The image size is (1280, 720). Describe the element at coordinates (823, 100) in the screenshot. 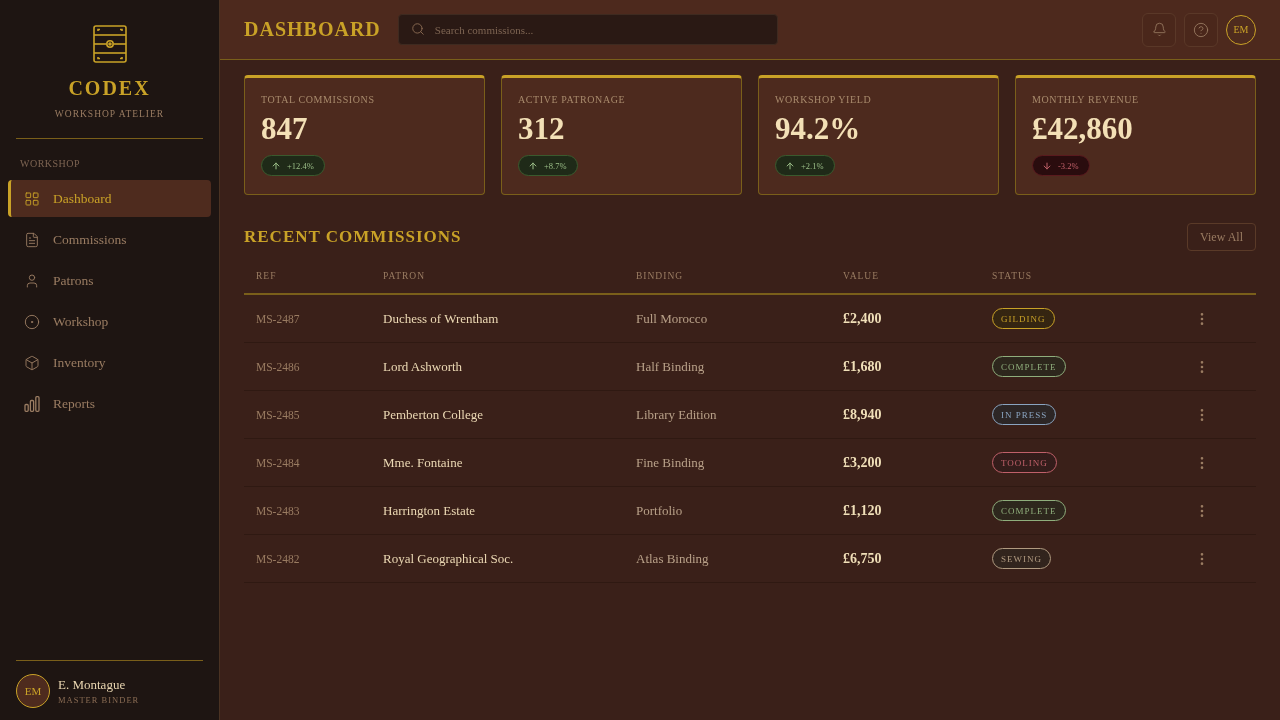

I see `stat-label: WORKSHOP YIELD` at that location.